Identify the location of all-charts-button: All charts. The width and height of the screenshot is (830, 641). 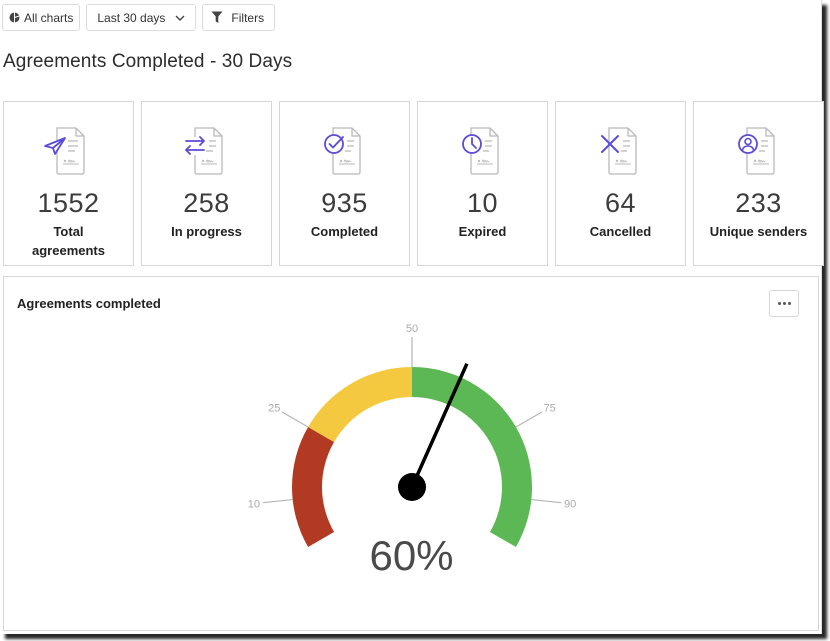
(41, 17).